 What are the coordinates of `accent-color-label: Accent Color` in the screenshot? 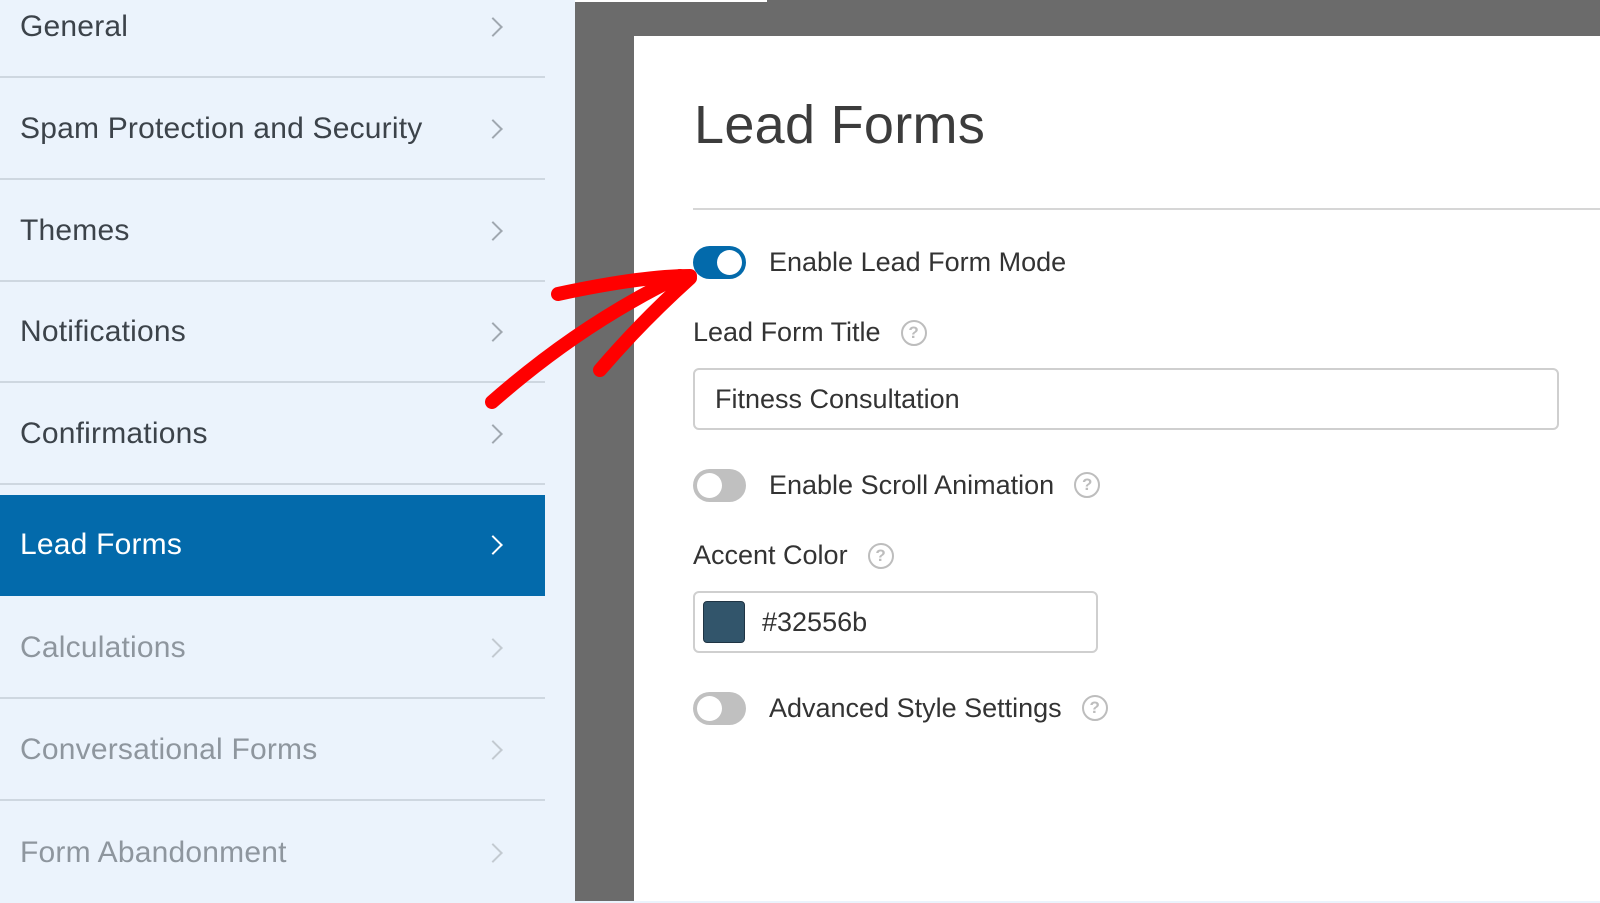 It's located at (770, 555).